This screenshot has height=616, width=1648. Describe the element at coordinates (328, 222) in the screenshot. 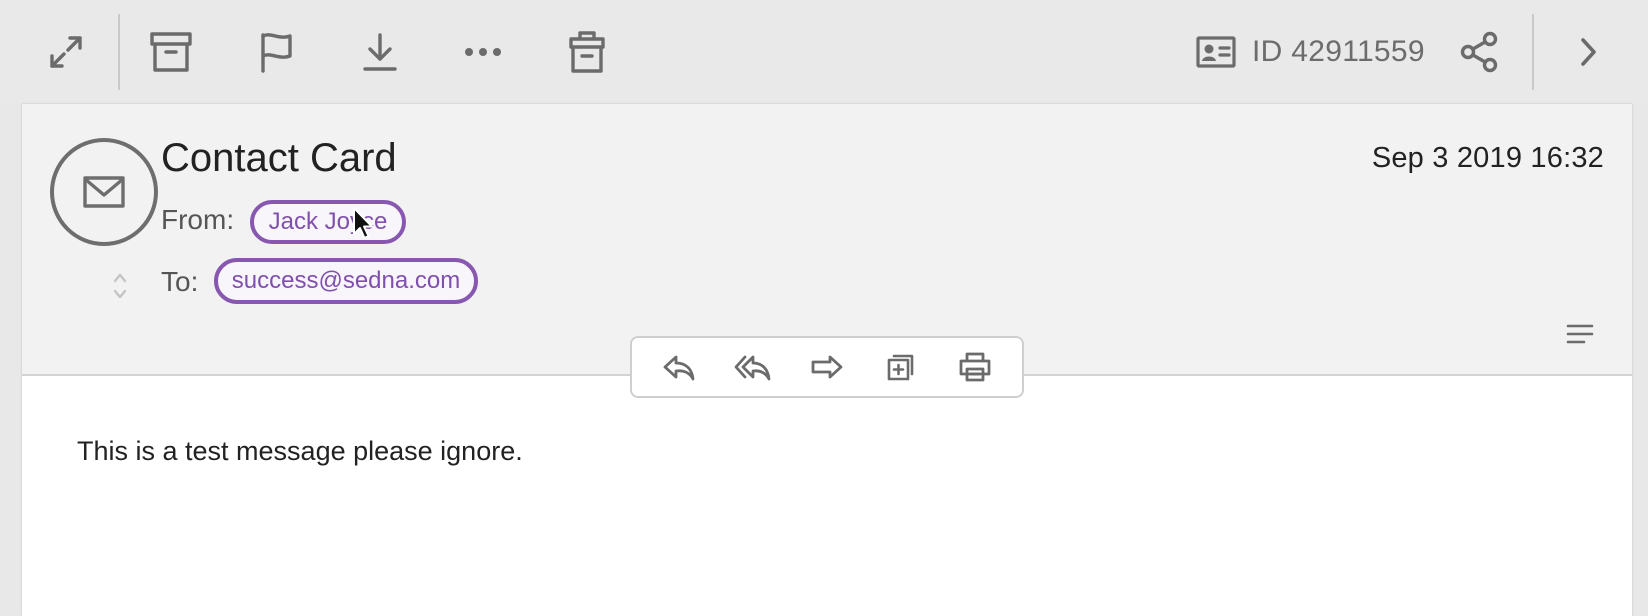

I see `from-contact-pill: Jack Joyce` at that location.